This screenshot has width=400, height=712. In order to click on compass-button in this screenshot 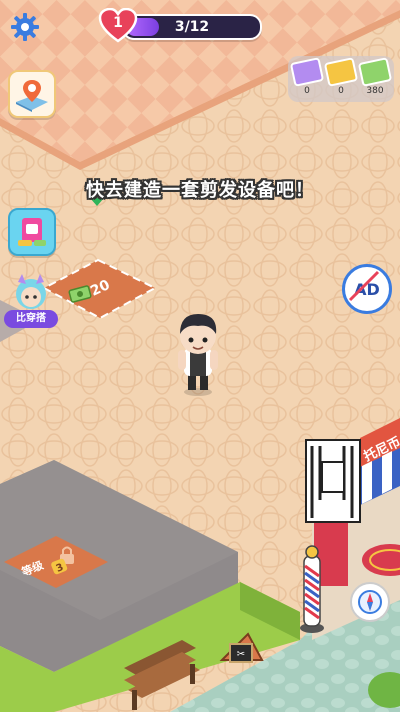, I will do `click(370, 602)`.